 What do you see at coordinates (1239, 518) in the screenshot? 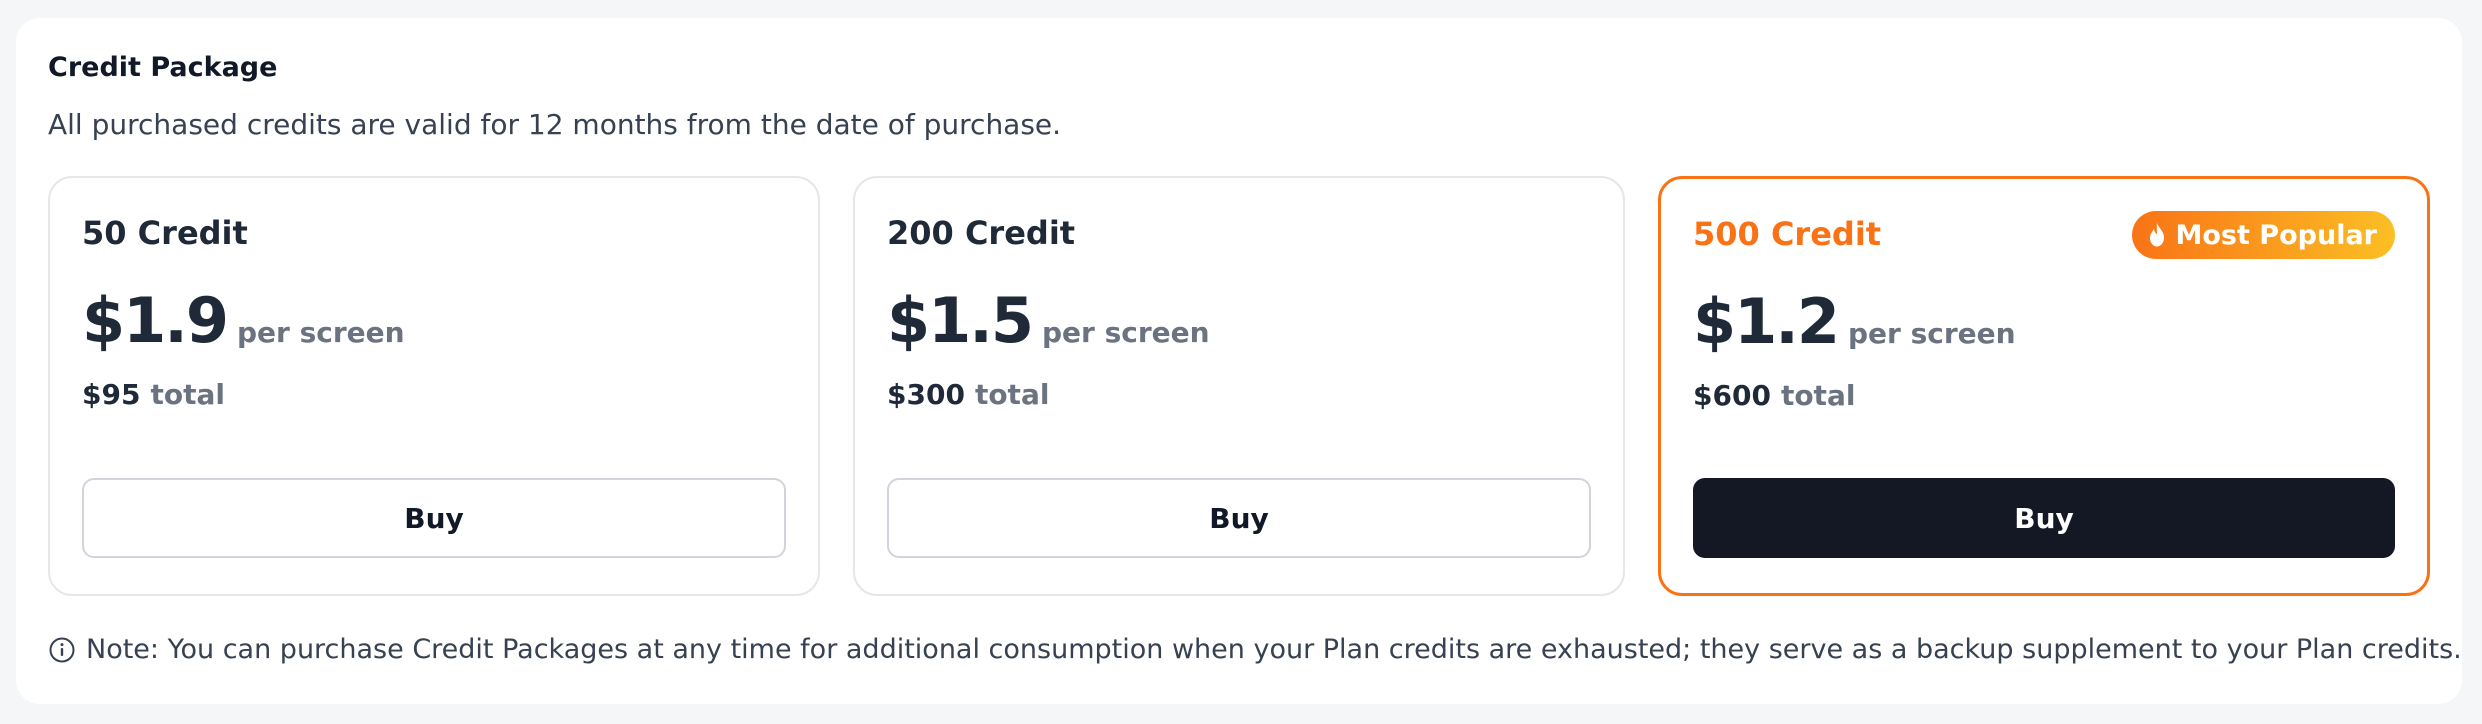
I see `buy-button-200: Buy` at bounding box center [1239, 518].